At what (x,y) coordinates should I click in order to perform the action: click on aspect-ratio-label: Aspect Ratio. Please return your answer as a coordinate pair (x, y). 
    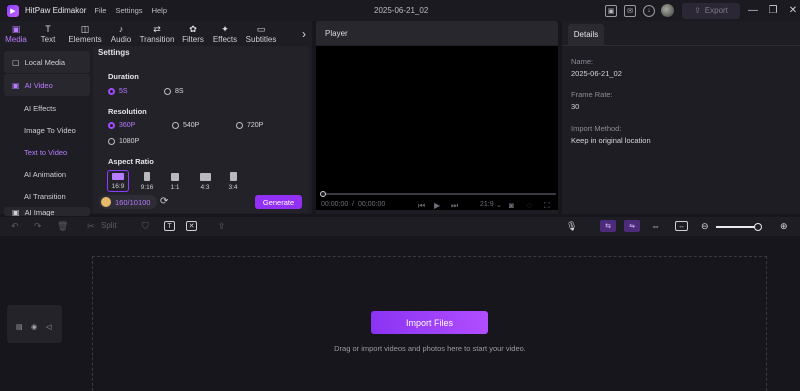
    Looking at the image, I should click on (131, 161).